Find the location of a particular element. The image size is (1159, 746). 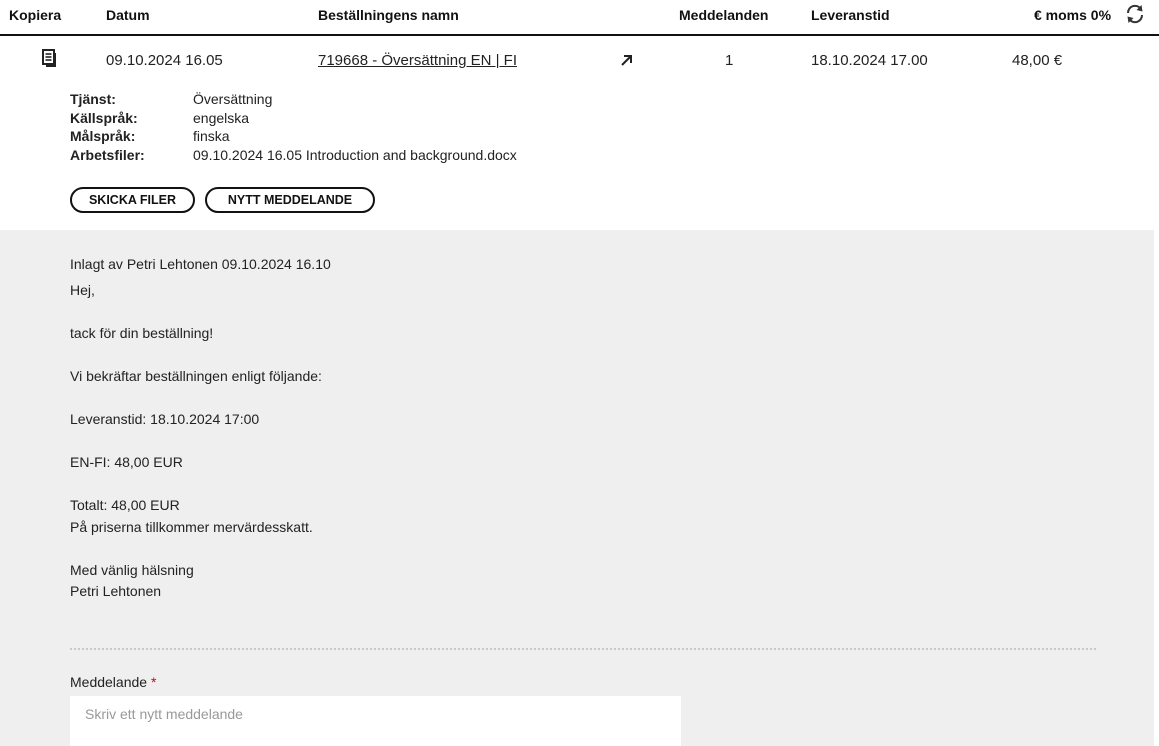

detail-value: engelska is located at coordinates (221, 117).